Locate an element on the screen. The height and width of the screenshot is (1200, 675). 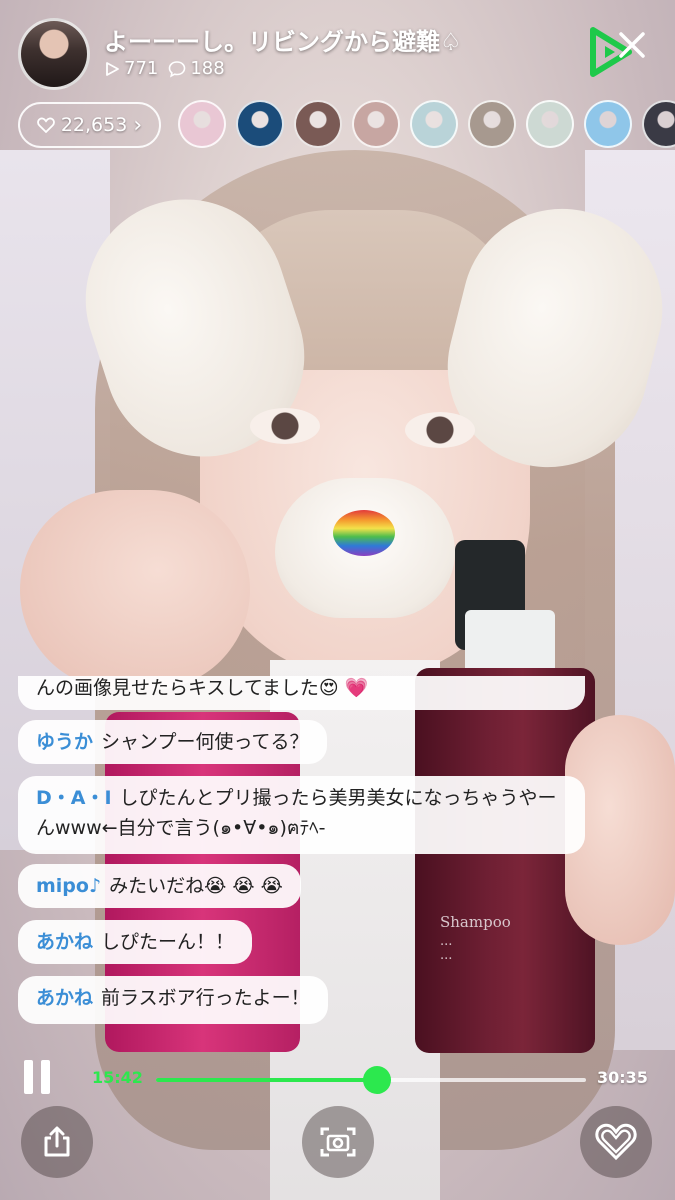
chevron-right-icon: › is located at coordinates (138, 125).